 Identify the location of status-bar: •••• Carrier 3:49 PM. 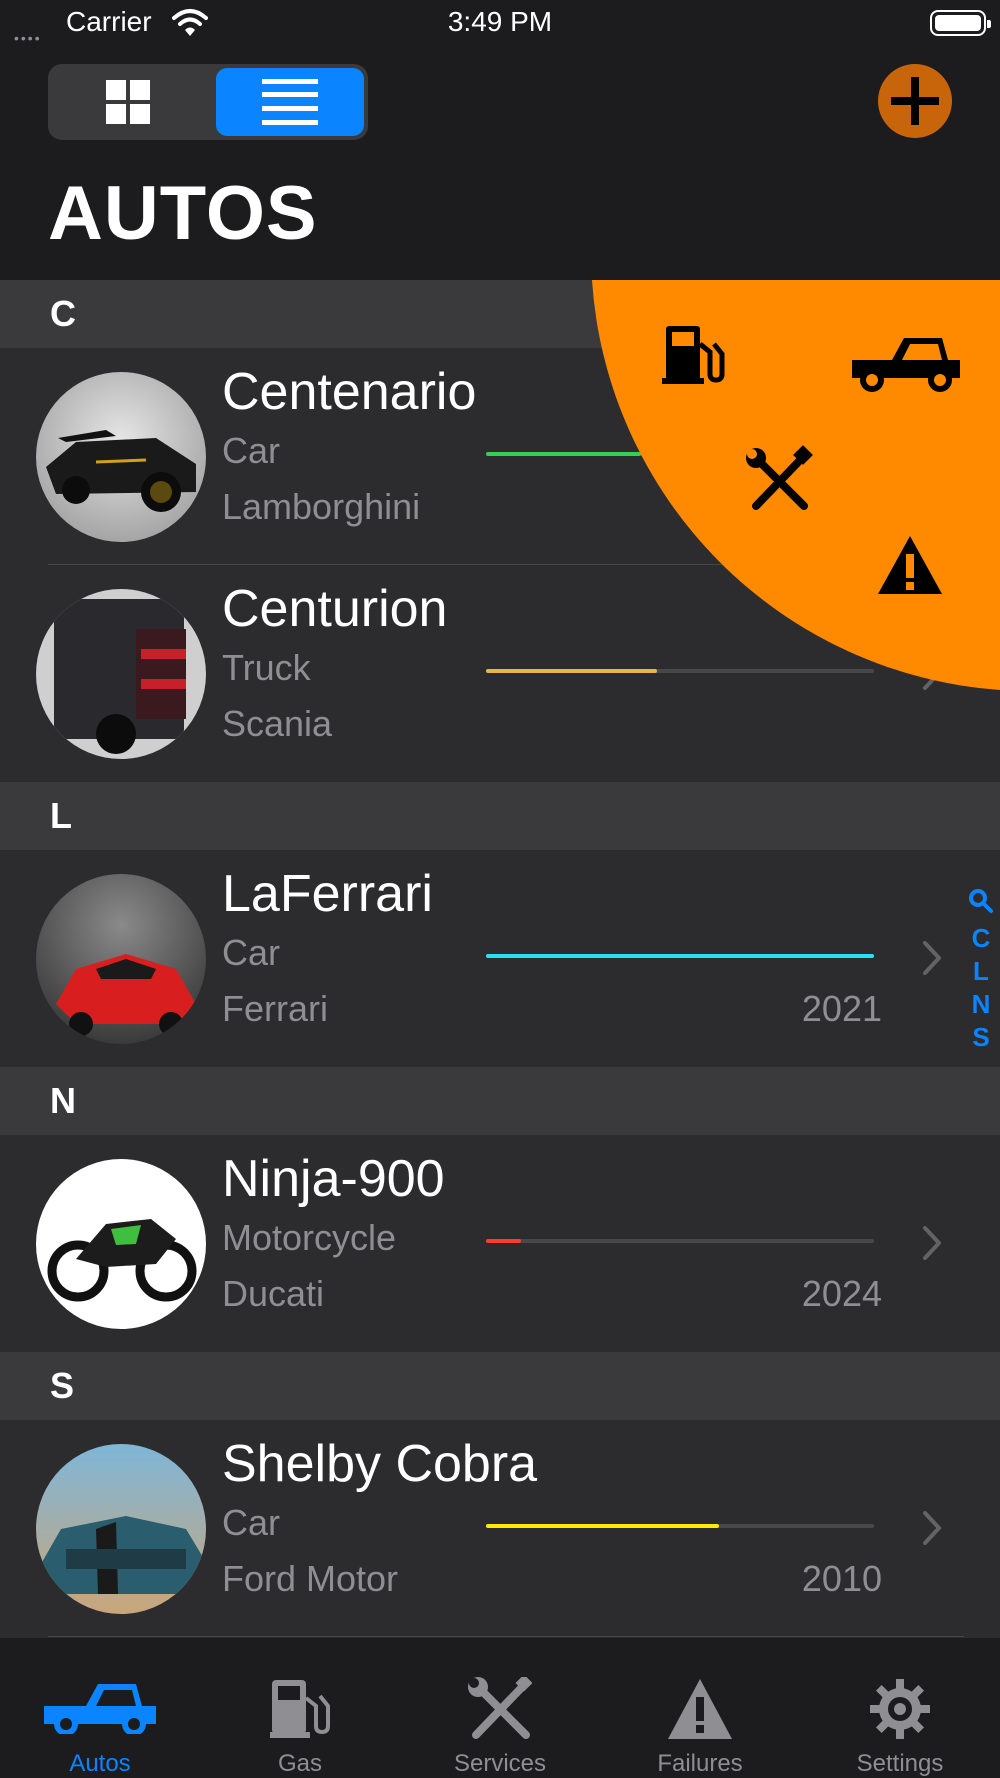
(500, 25).